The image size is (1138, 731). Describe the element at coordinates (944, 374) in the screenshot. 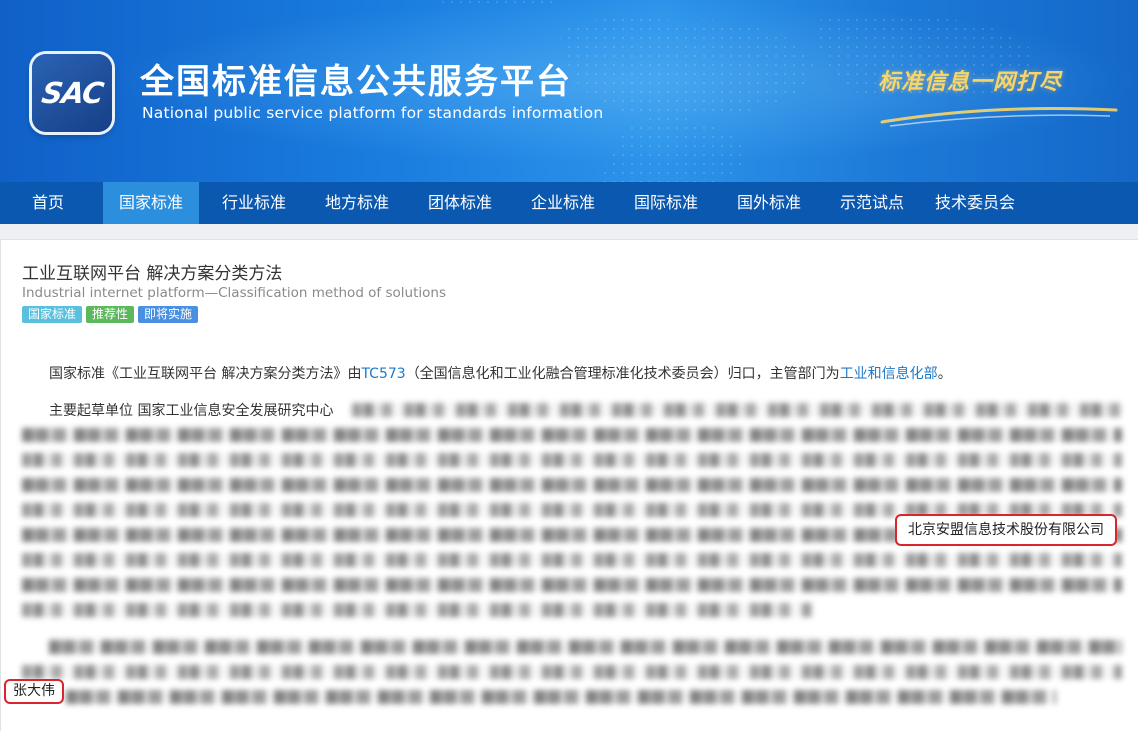

I see `description-suffix: 。` at that location.